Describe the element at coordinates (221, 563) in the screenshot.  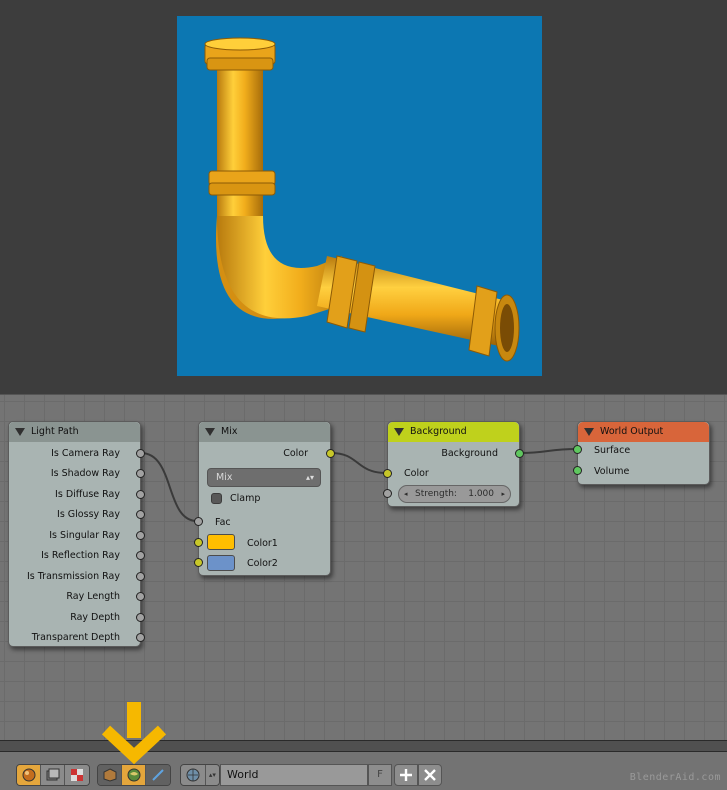
I see `color2-swatch` at that location.